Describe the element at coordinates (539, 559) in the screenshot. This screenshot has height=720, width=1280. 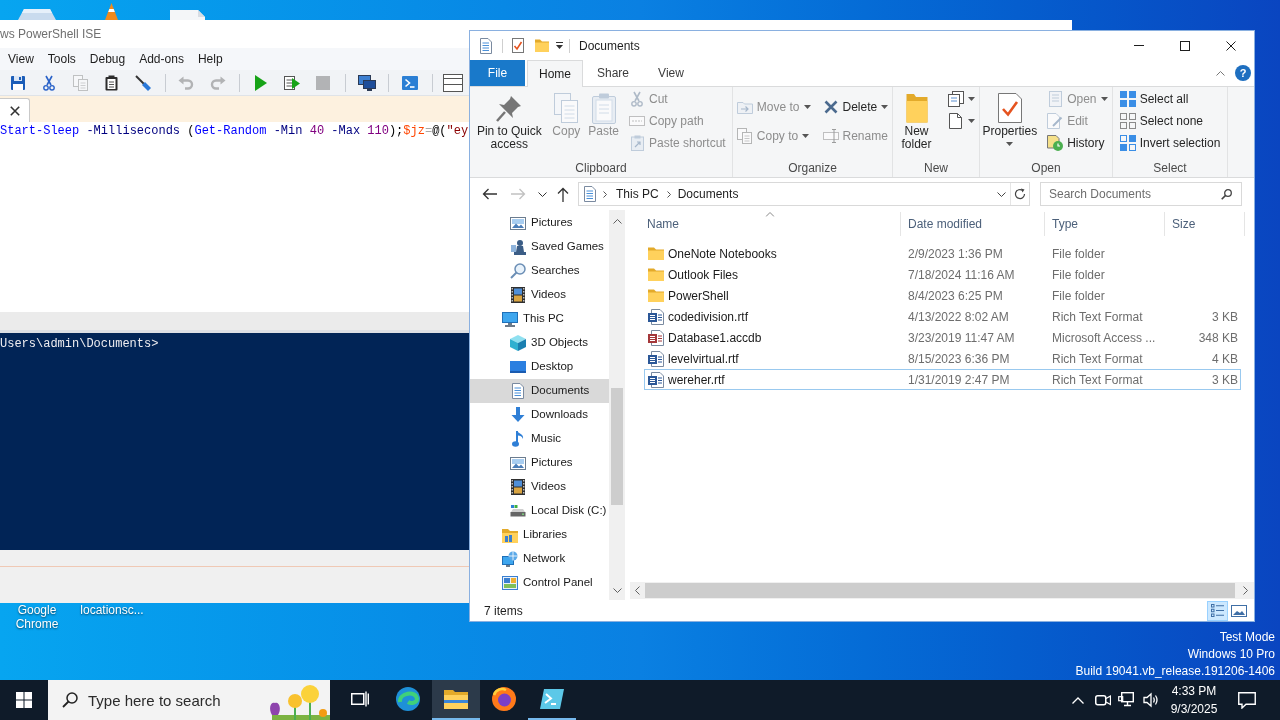
I see `nav-item: Network` at that location.